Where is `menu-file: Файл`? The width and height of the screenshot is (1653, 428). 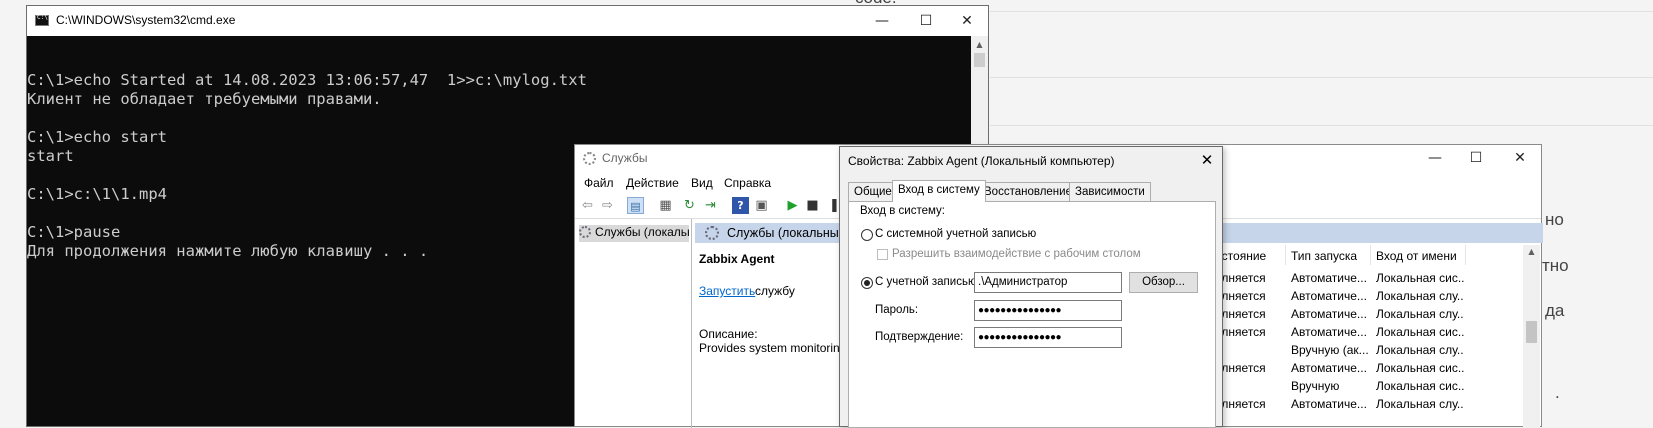 menu-file: Файл is located at coordinates (599, 183).